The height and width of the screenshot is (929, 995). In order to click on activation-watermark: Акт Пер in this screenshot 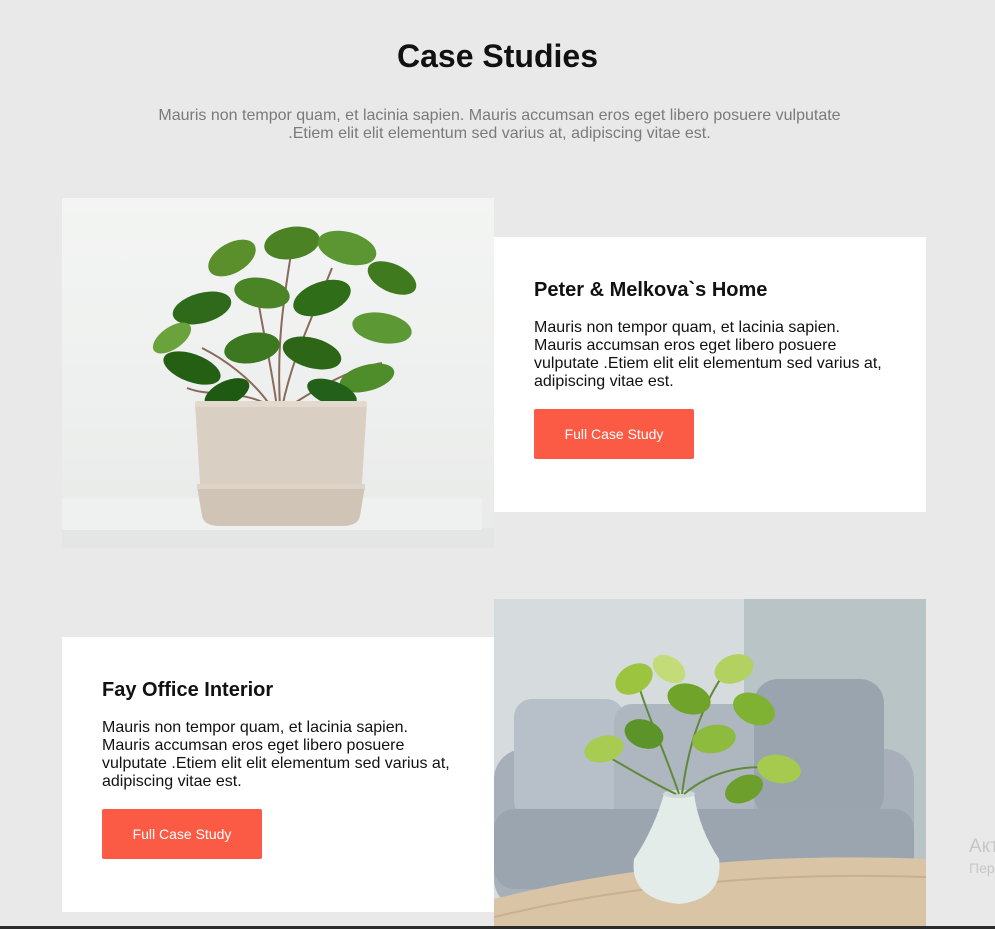, I will do `click(982, 857)`.